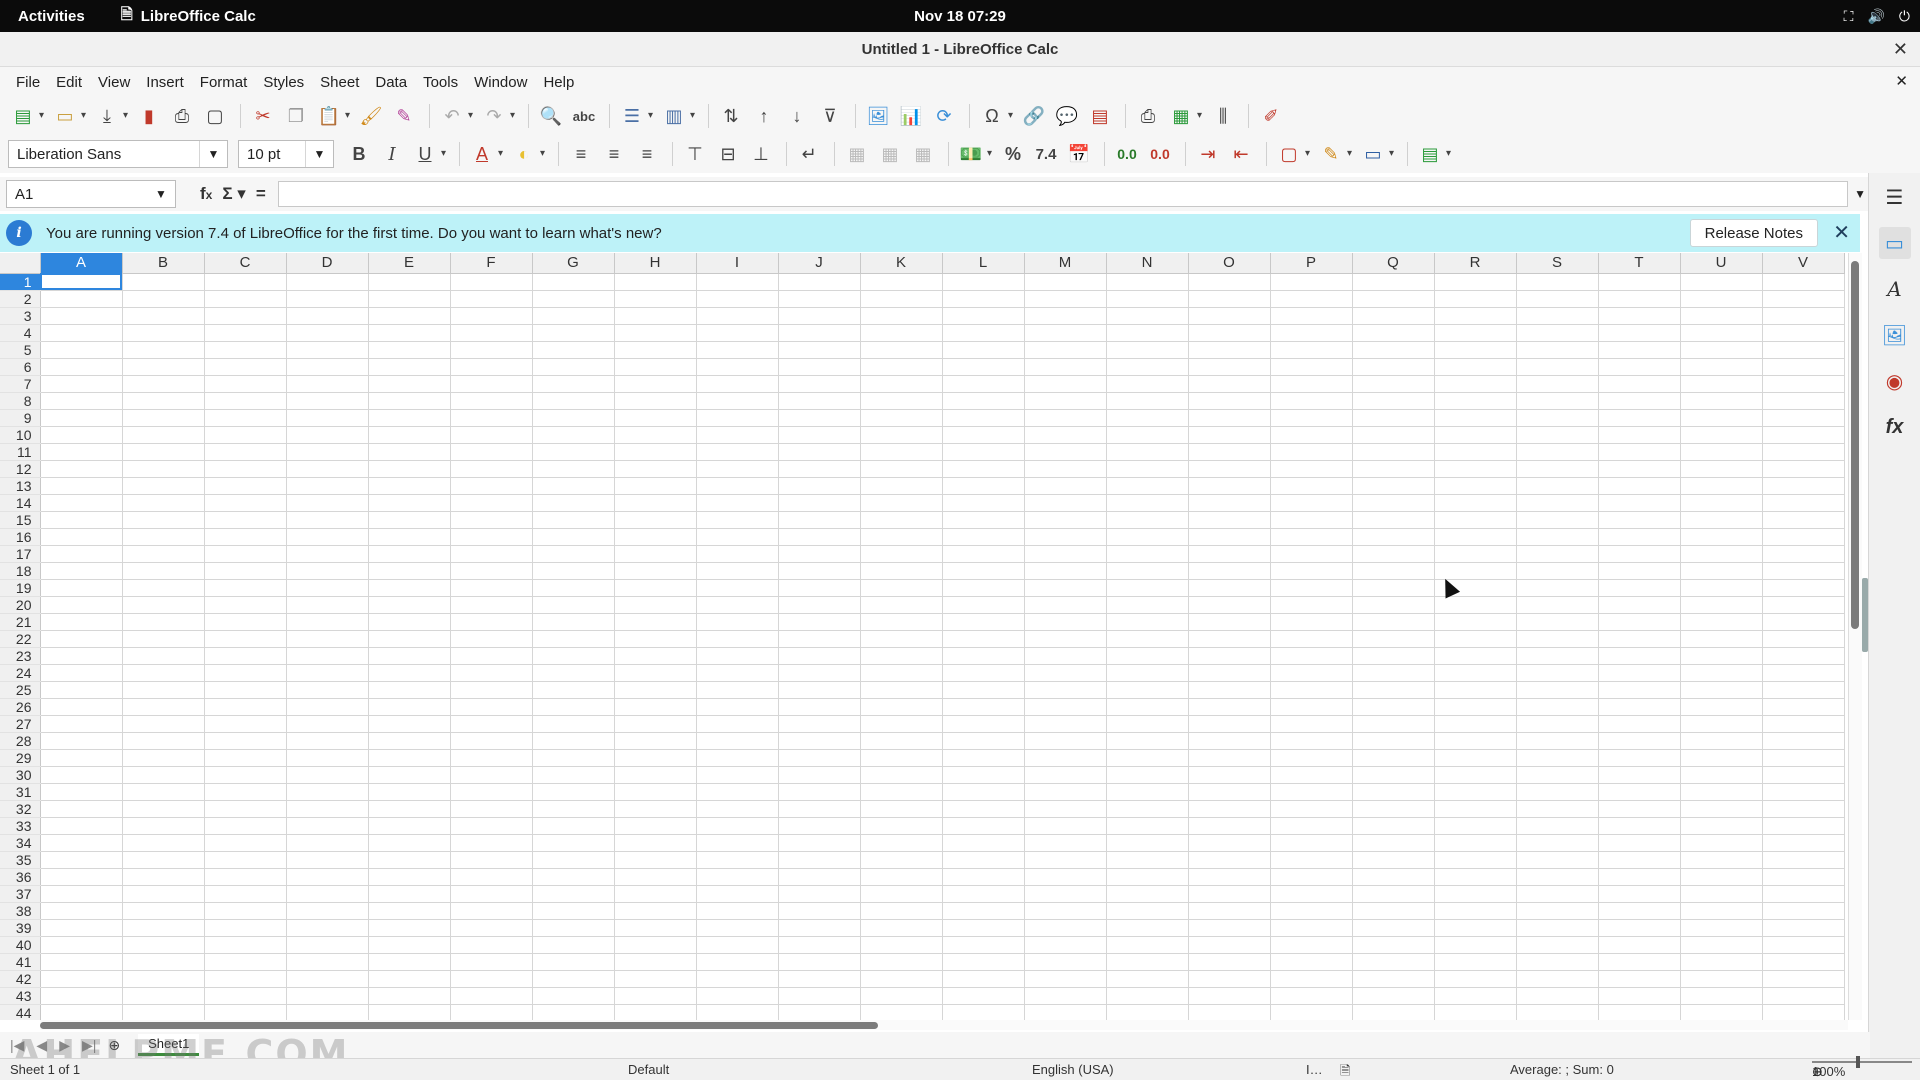 The image size is (1920, 1084). I want to click on pivot-table-icon: ⟳, so click(944, 116).